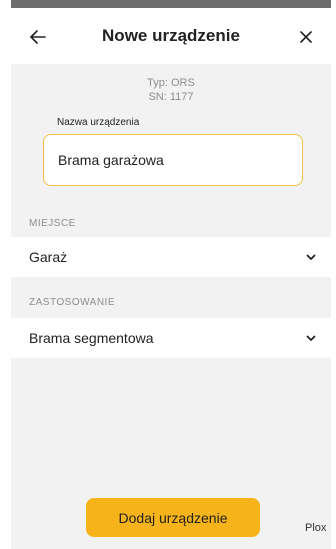 The height and width of the screenshot is (549, 336). What do you see at coordinates (171, 257) in the screenshot?
I see `place-select: Garaż` at bounding box center [171, 257].